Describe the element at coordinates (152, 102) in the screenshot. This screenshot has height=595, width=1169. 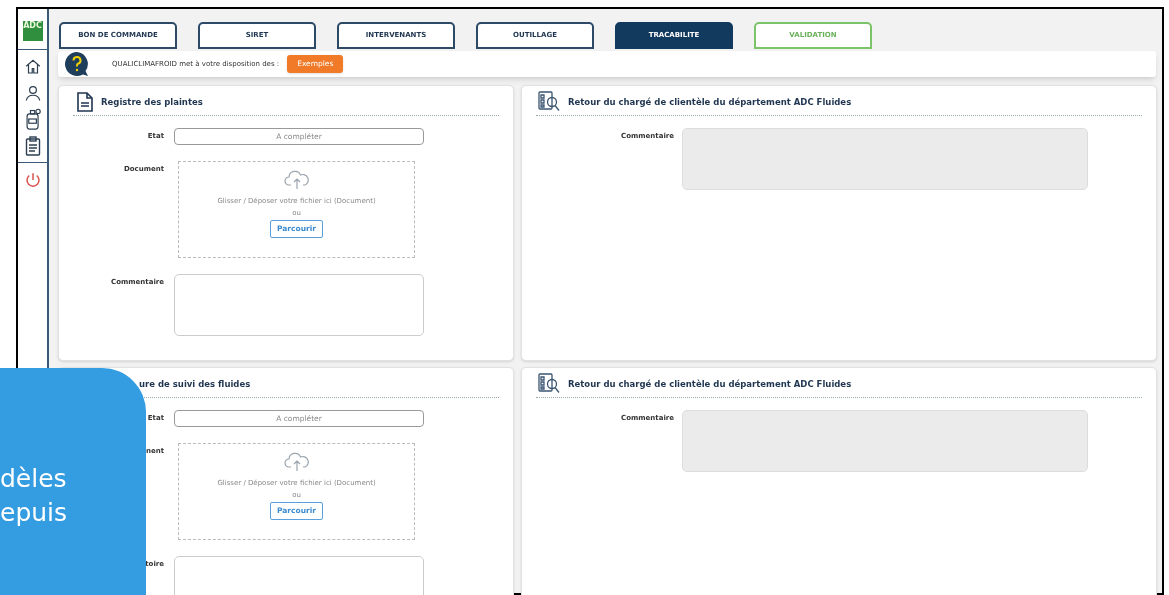
I see `card-title: Registre des plaintes` at that location.